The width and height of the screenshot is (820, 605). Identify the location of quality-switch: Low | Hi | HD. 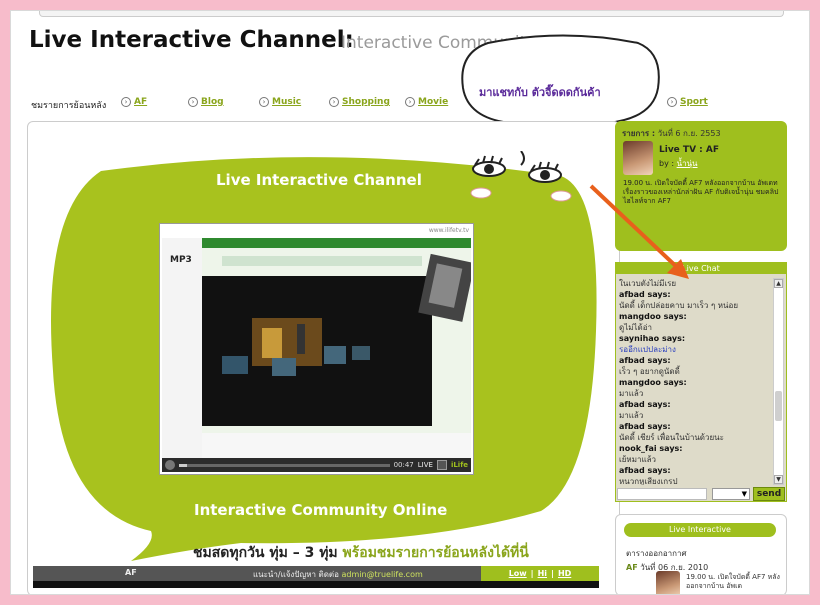
(540, 573).